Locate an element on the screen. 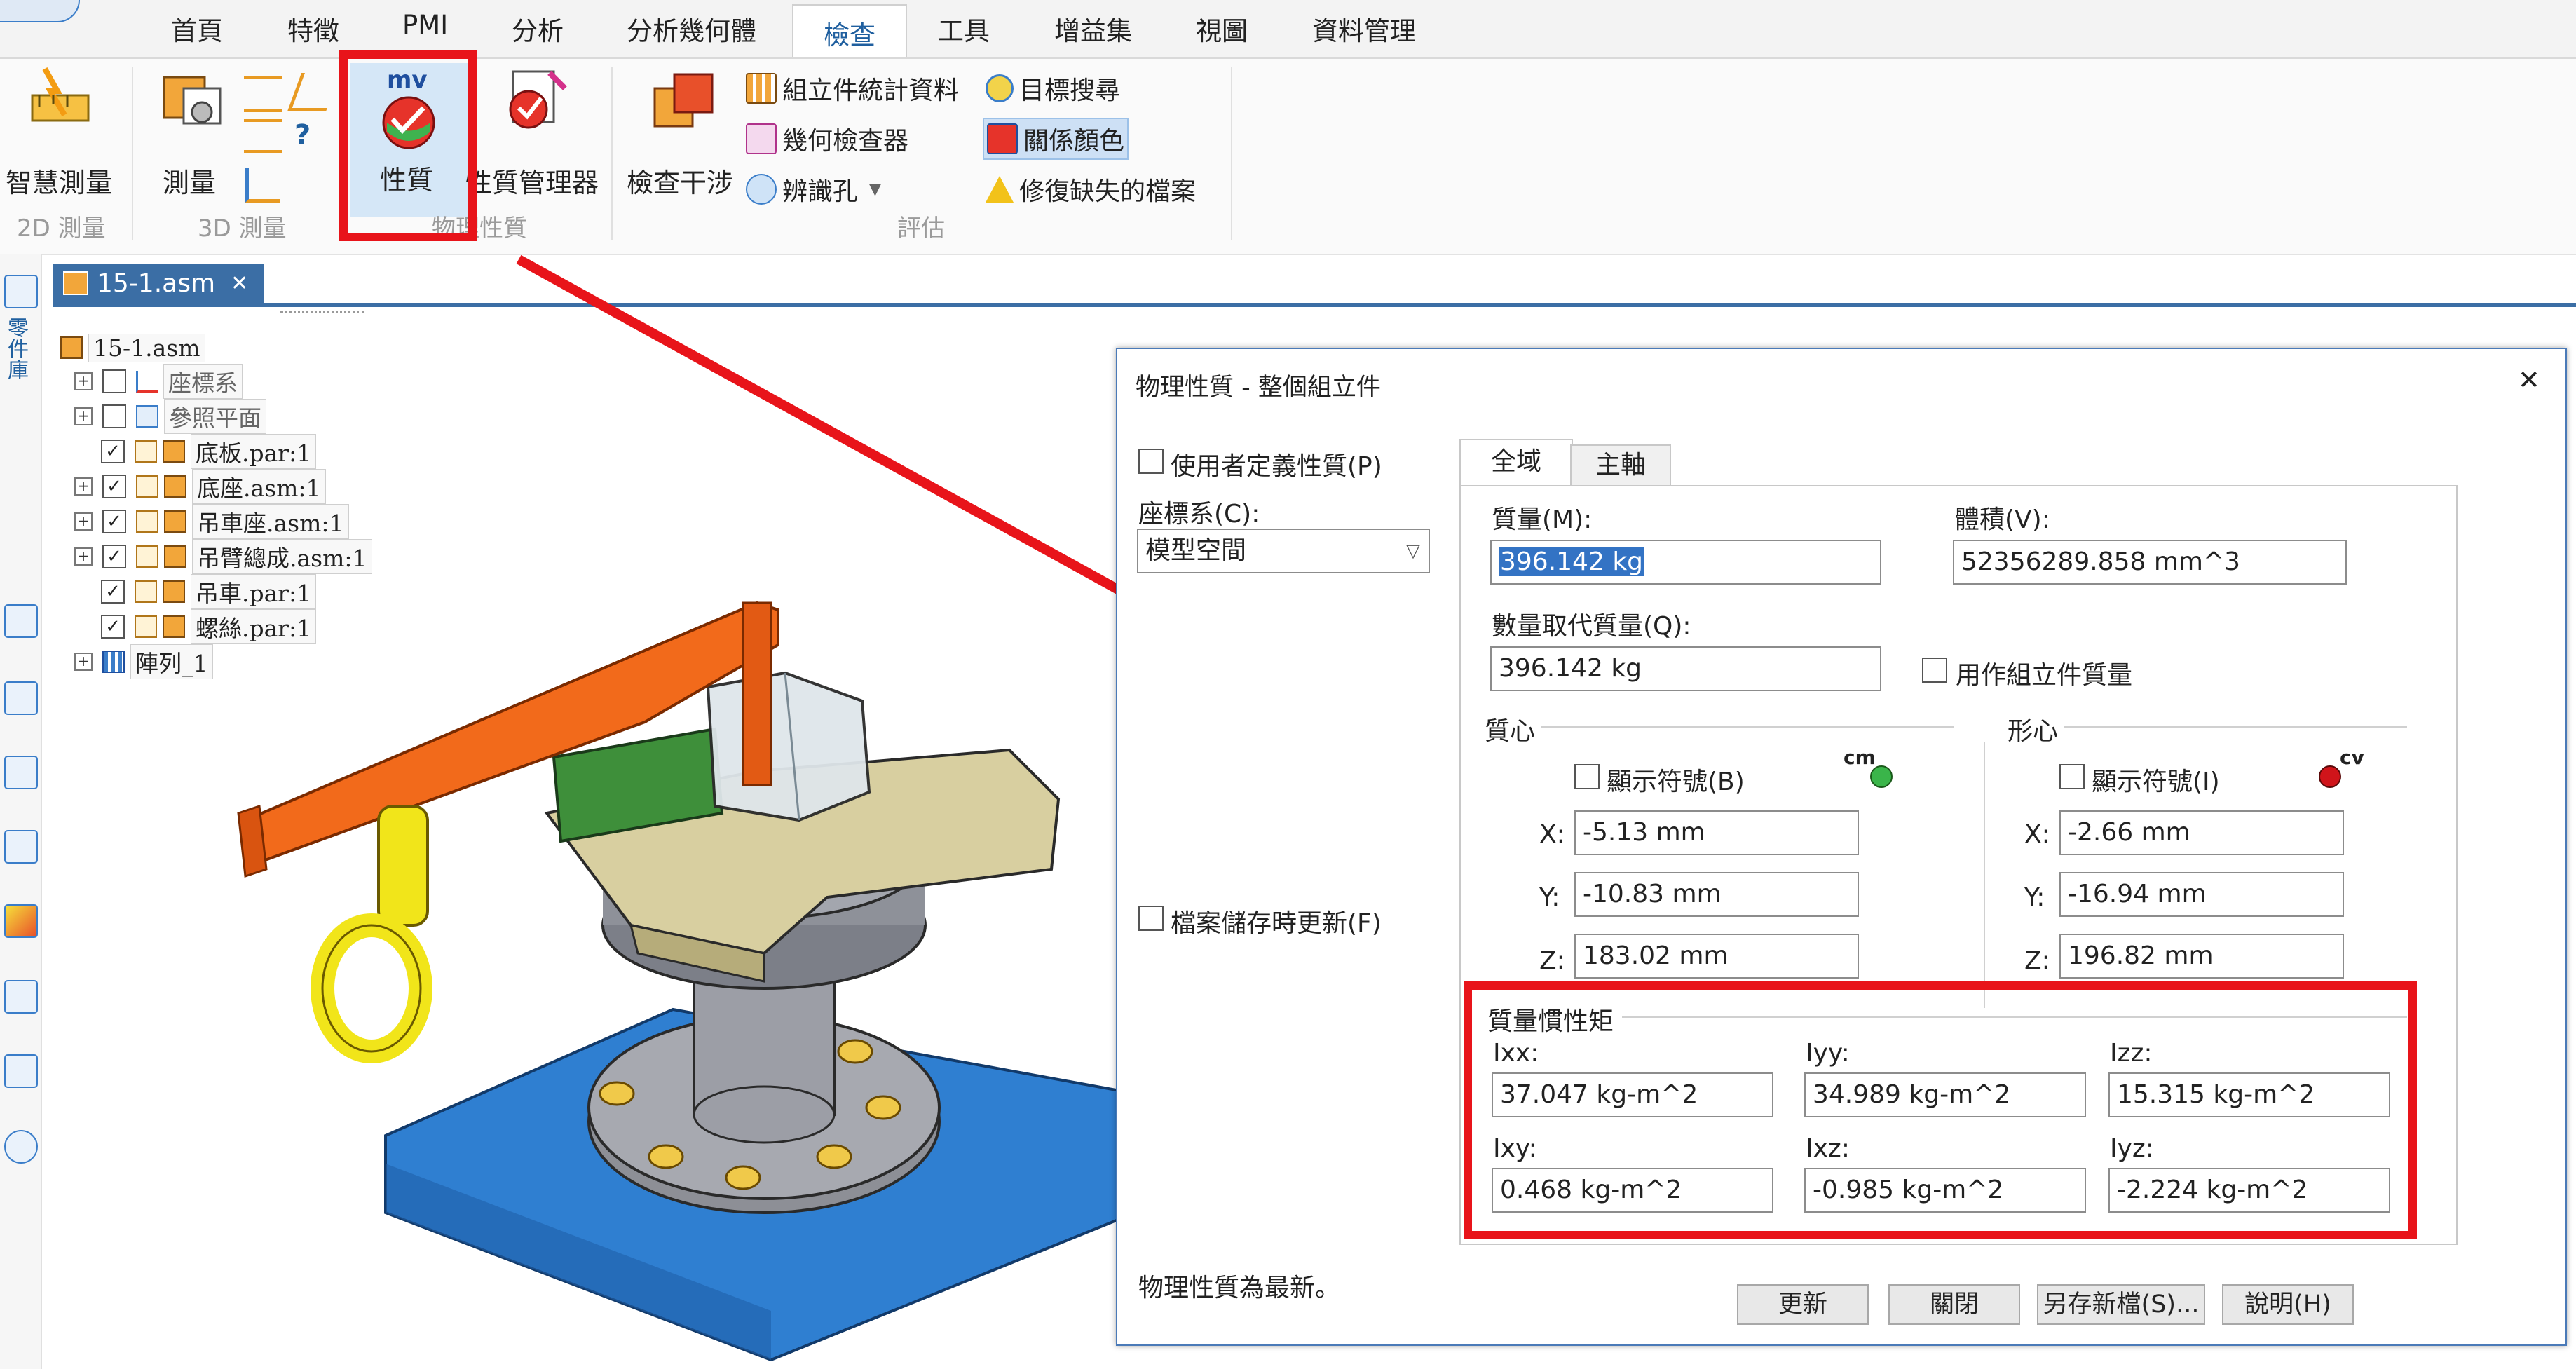  pathfinder-icon is located at coordinates (21, 291).